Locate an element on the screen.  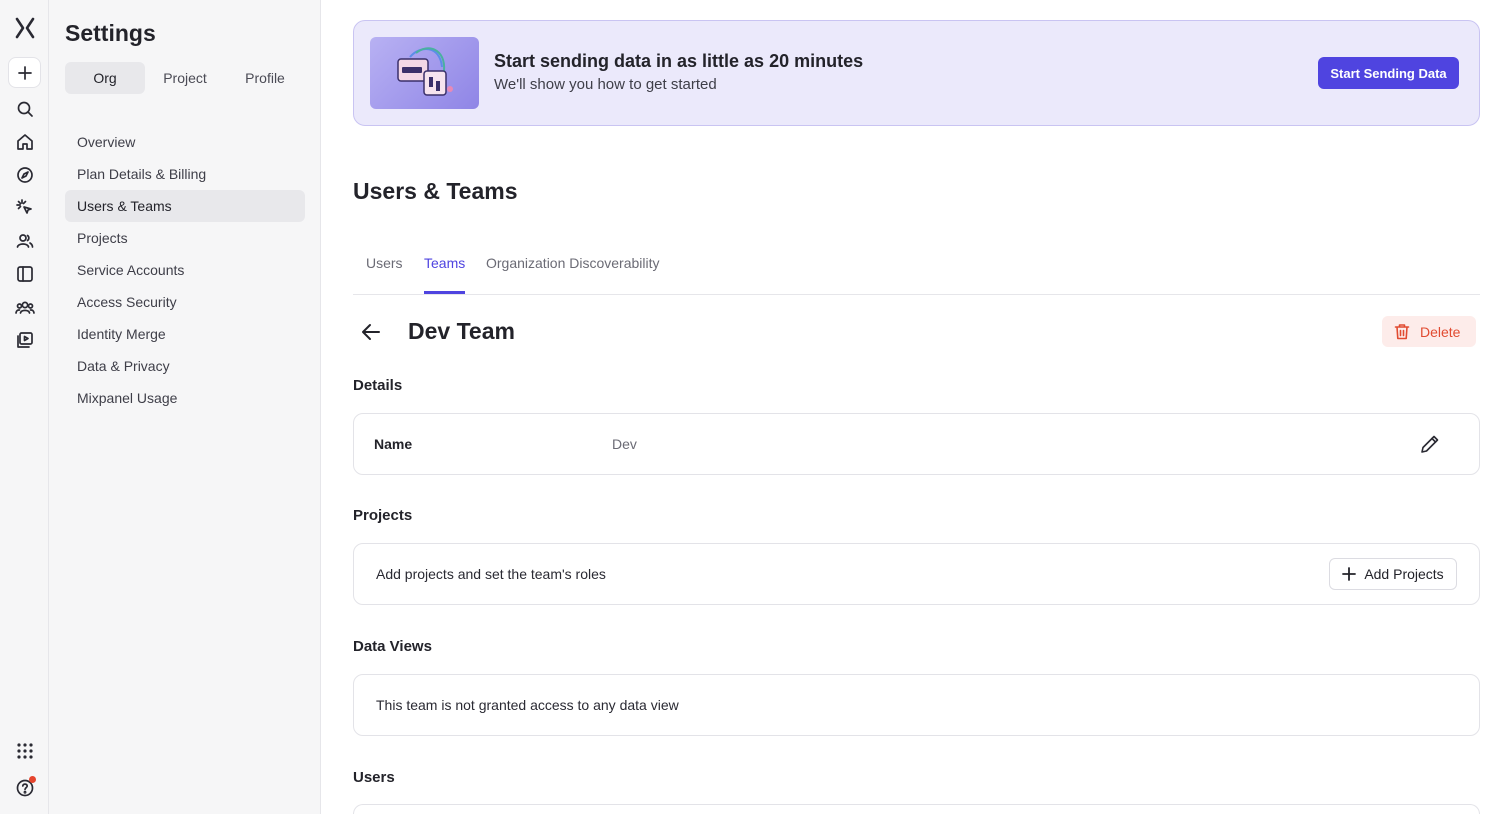
nav-item-projects: Projects is located at coordinates (185, 238).